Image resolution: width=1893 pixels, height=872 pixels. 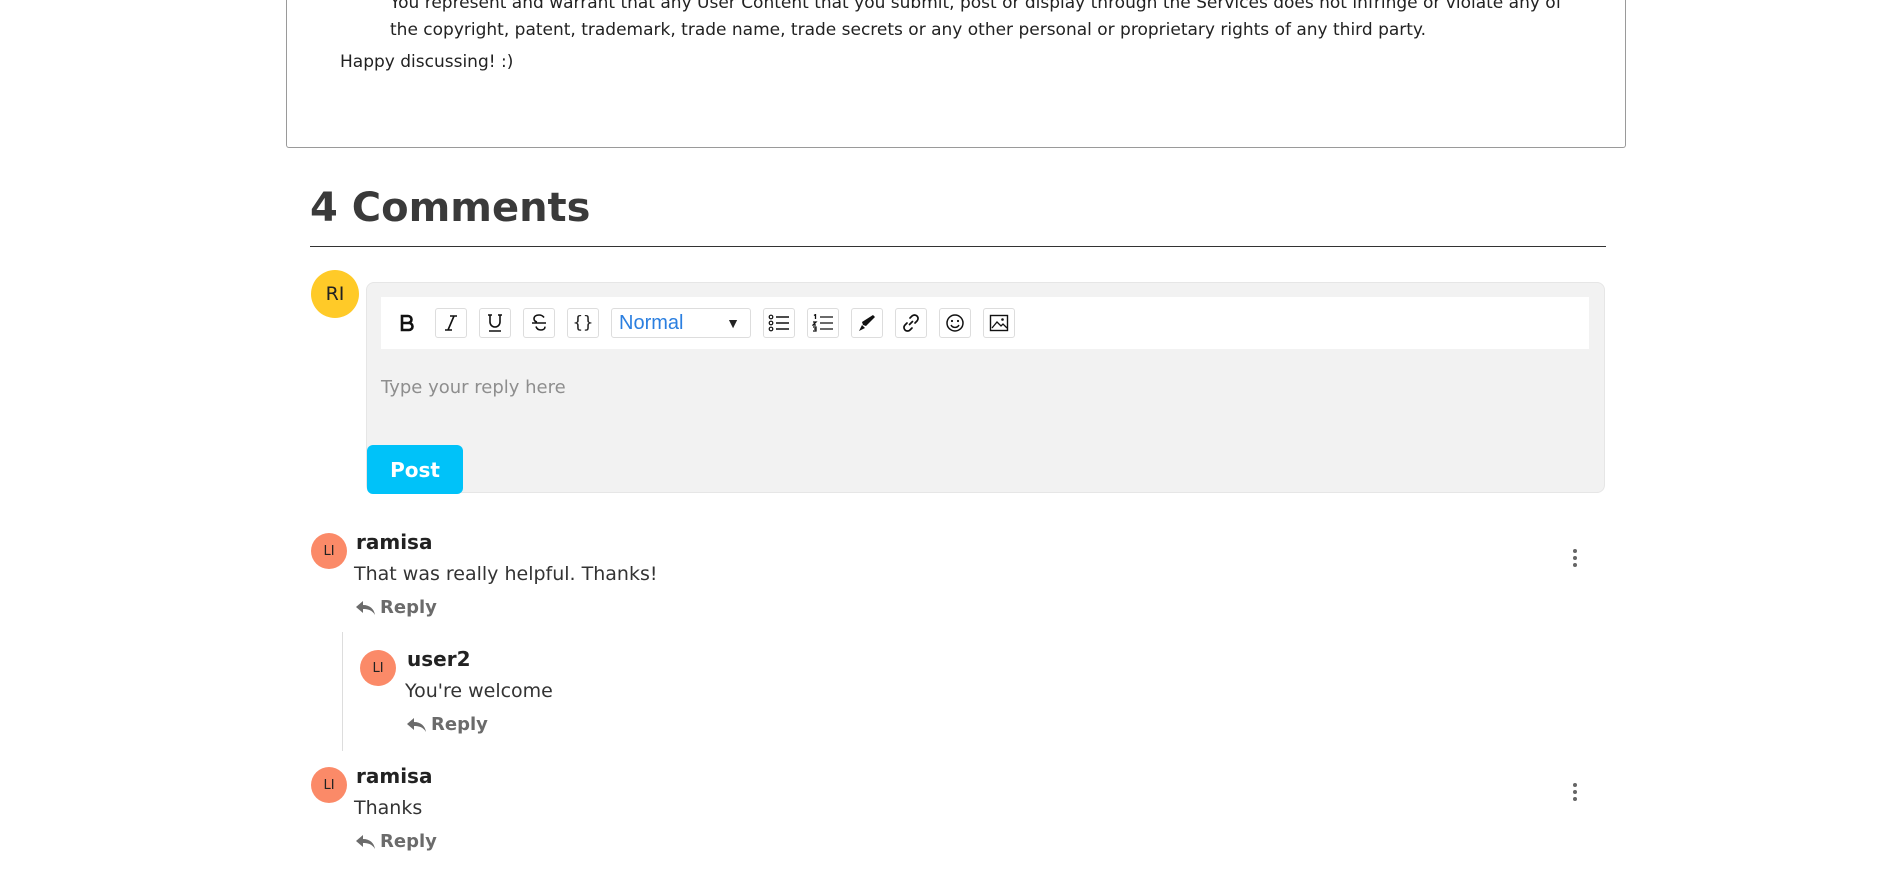 I want to click on bullet-list-button, so click(x=779, y=323).